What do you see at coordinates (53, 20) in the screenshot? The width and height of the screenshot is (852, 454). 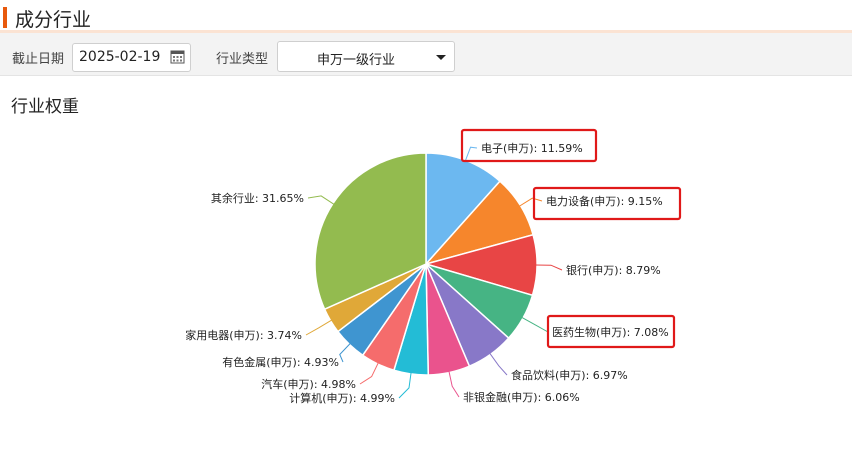 I see `page-title: 成分行业` at bounding box center [53, 20].